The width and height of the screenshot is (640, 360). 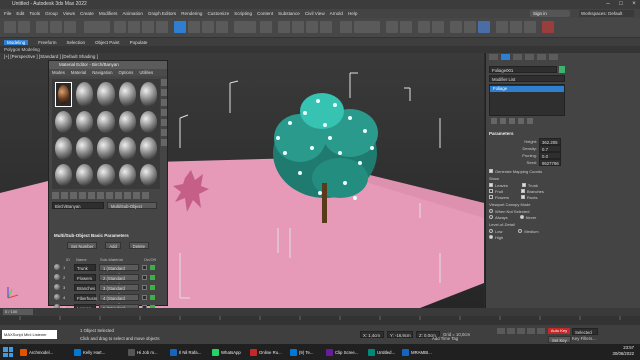 I want to click on menu-tools: Tools, so click(x=34, y=13).